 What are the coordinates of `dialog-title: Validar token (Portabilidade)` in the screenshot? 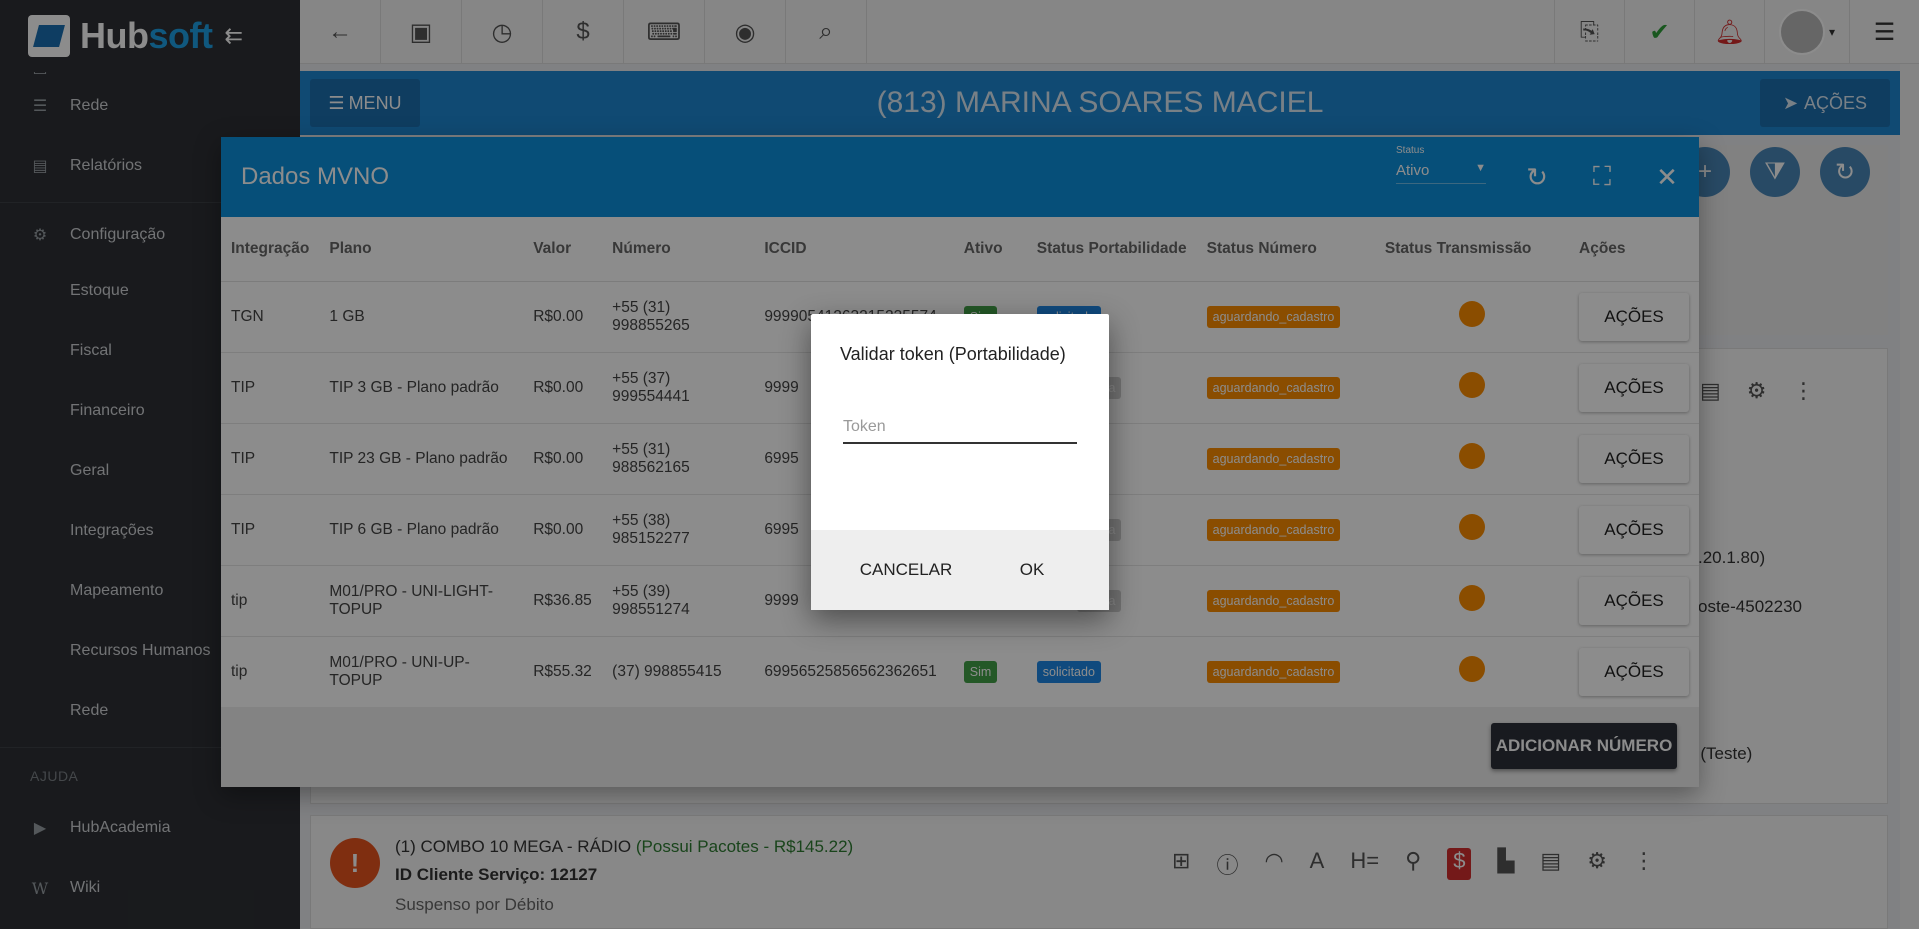 It's located at (953, 354).